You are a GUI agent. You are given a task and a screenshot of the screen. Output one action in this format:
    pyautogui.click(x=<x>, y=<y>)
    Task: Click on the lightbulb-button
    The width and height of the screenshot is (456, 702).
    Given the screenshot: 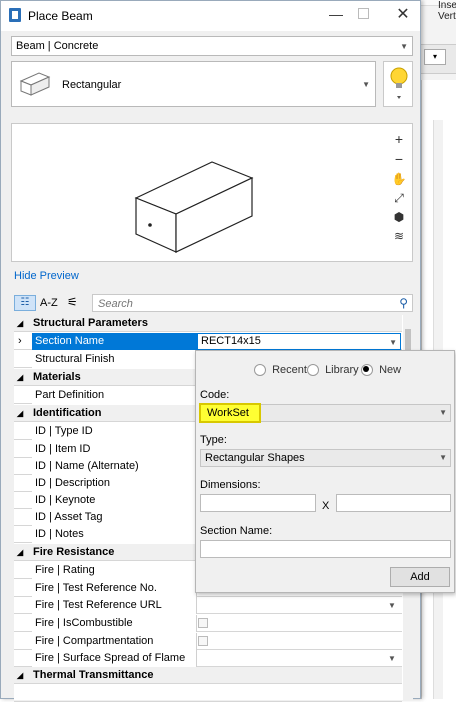 What is the action you would take?
    pyautogui.click(x=398, y=84)
    